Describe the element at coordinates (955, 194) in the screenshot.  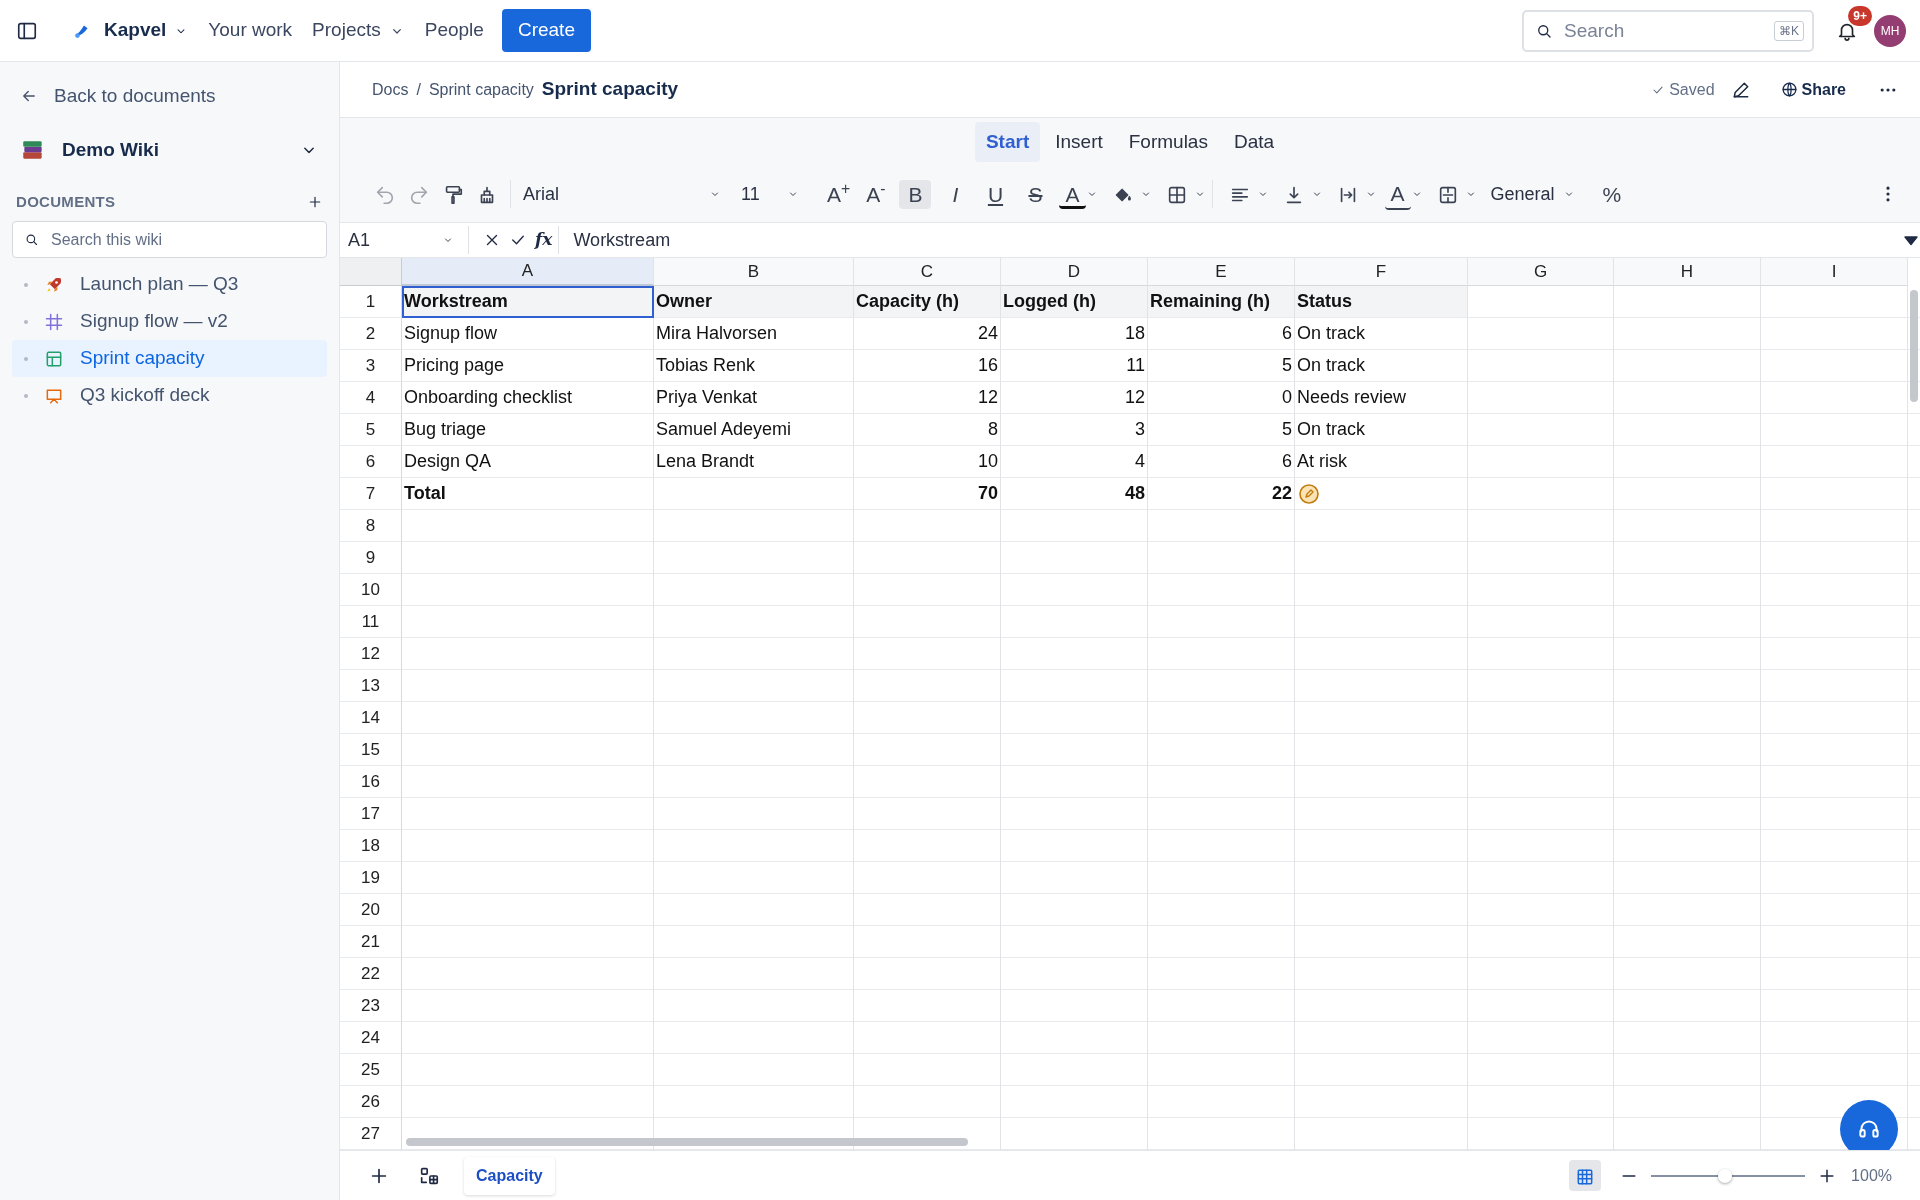
I see `italic-button: I` at that location.